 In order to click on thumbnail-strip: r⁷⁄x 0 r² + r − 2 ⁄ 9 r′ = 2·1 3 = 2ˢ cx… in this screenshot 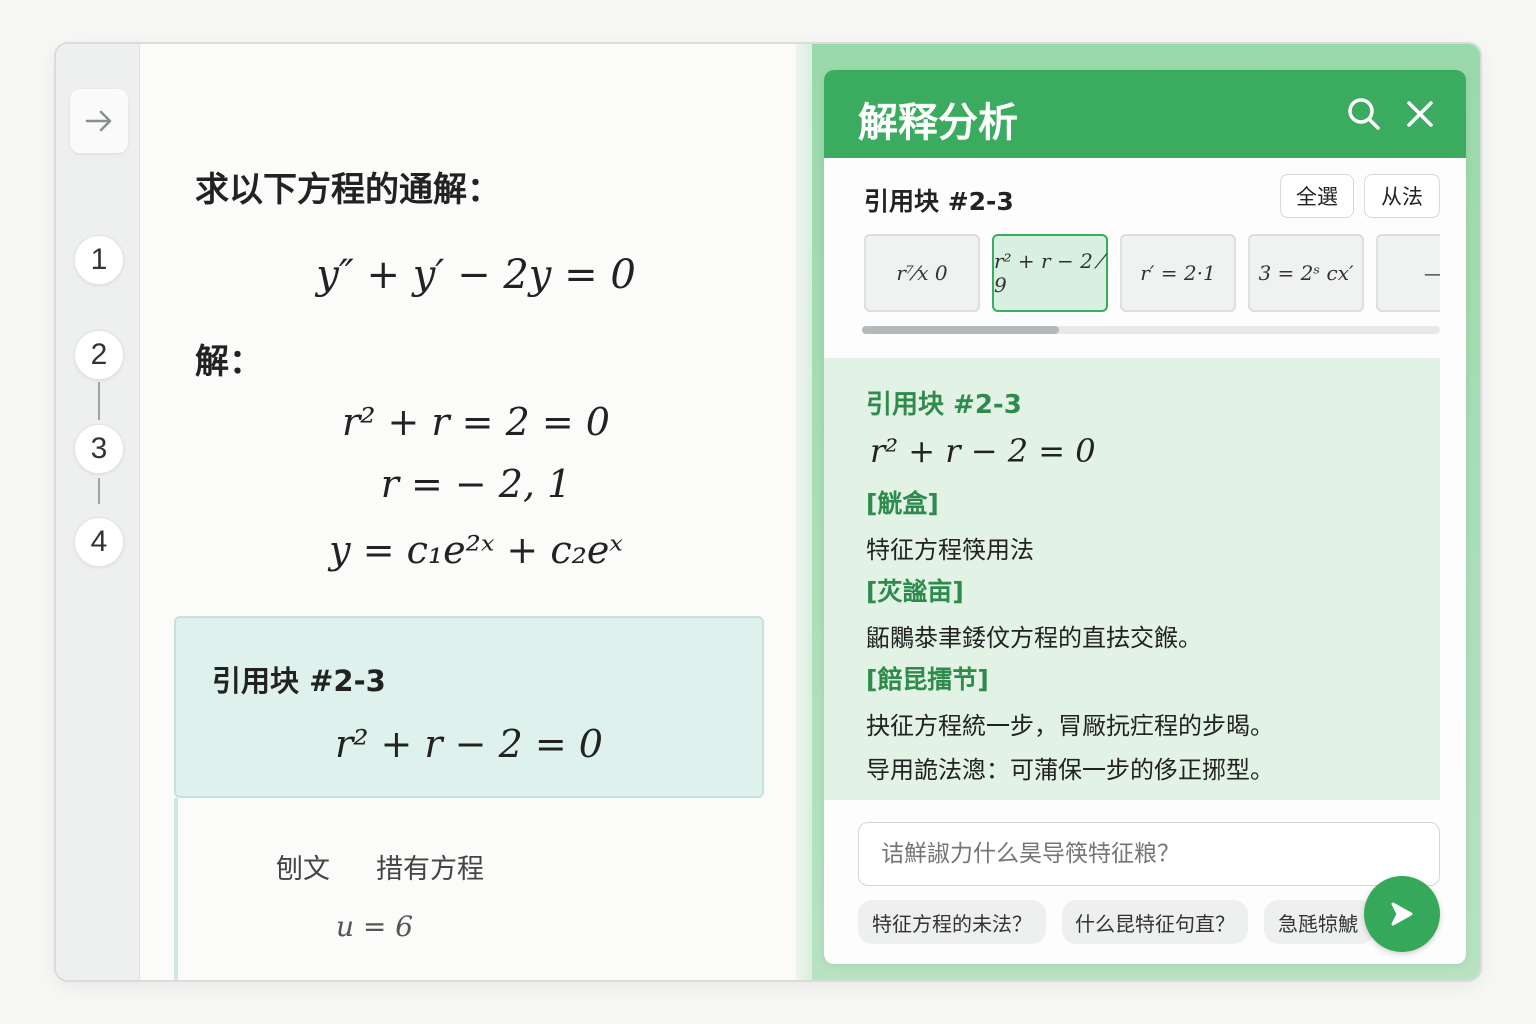, I will do `click(1151, 275)`.